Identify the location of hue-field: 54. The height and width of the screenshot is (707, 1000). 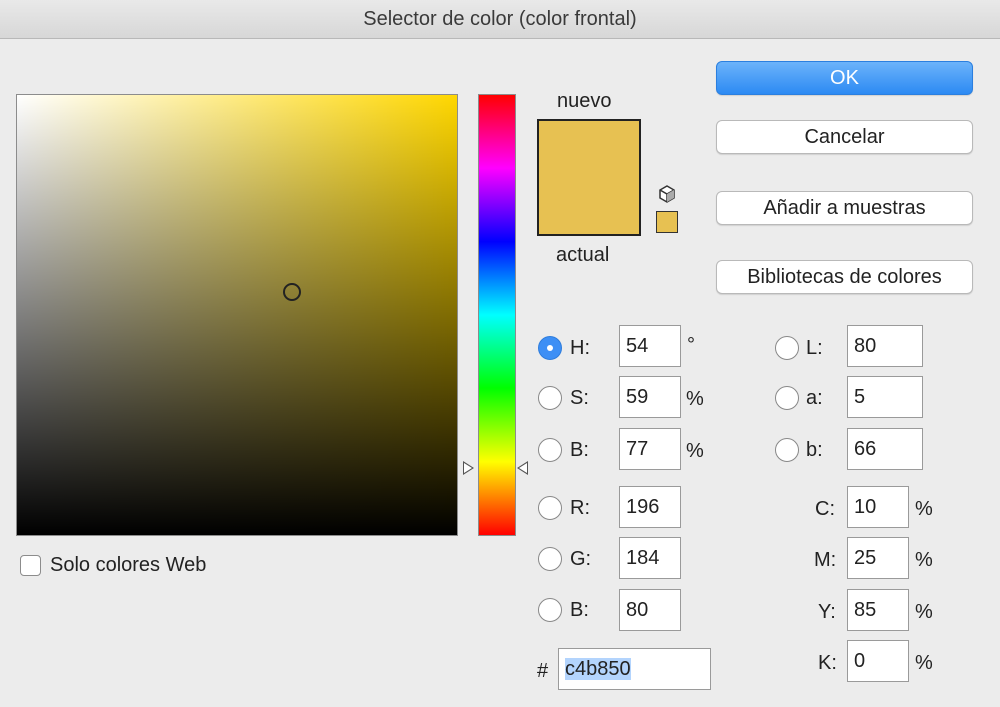
(650, 346).